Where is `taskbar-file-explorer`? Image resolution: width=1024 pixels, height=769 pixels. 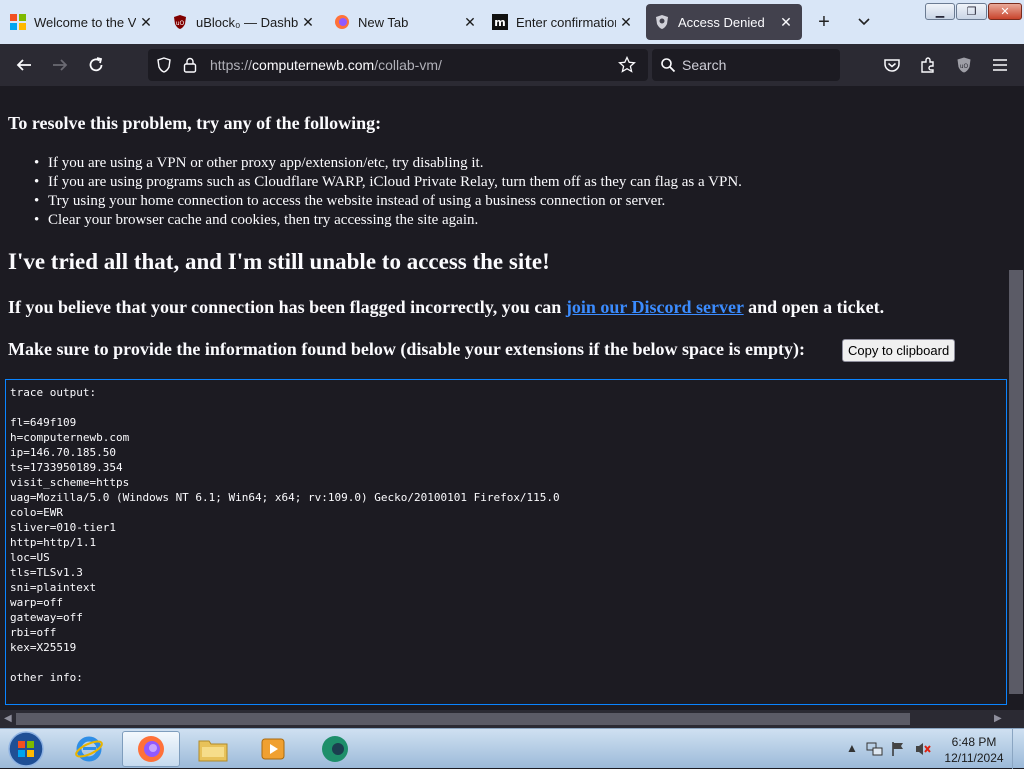 taskbar-file-explorer is located at coordinates (213, 749).